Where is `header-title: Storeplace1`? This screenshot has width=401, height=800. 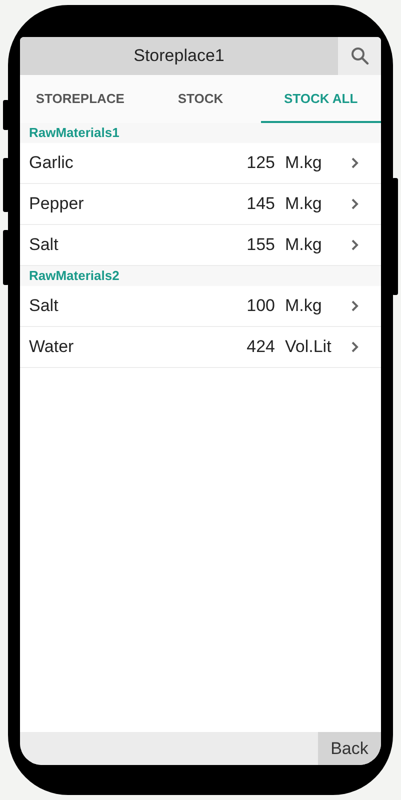 header-title: Storeplace1 is located at coordinates (179, 56).